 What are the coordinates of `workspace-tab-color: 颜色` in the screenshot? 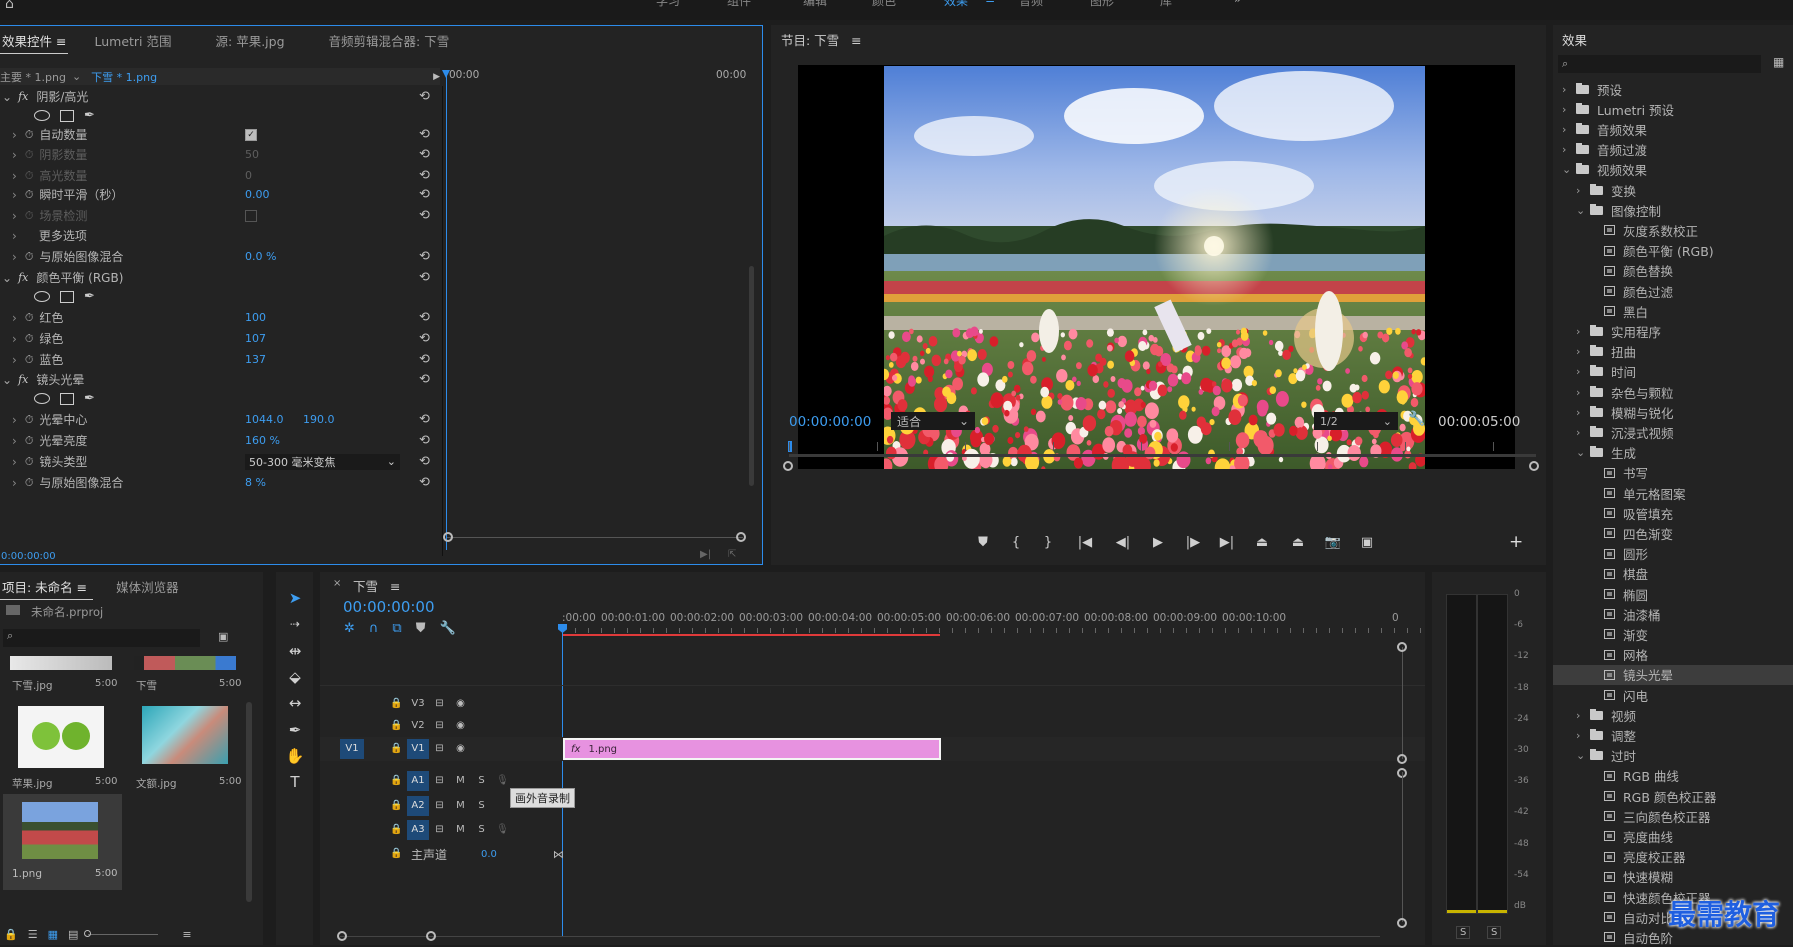 It's located at (884, 4).